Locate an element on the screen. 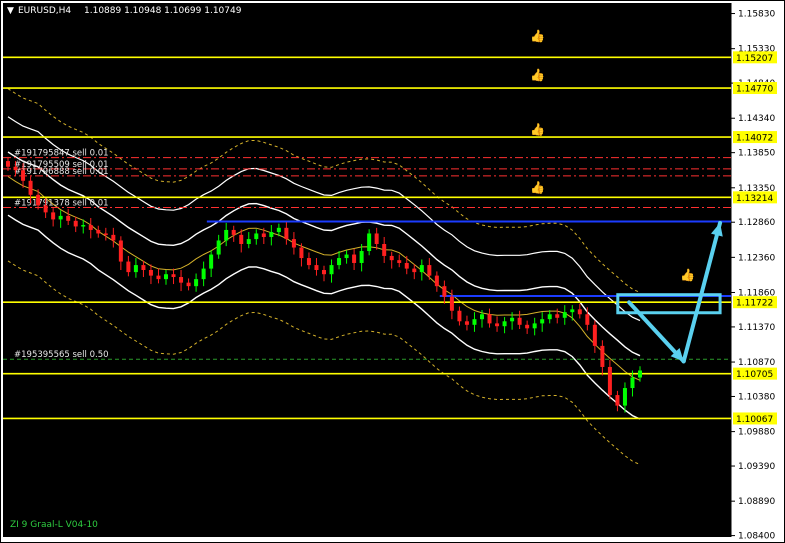  axis-tick-label: 1.09880 is located at coordinates (756, 433).